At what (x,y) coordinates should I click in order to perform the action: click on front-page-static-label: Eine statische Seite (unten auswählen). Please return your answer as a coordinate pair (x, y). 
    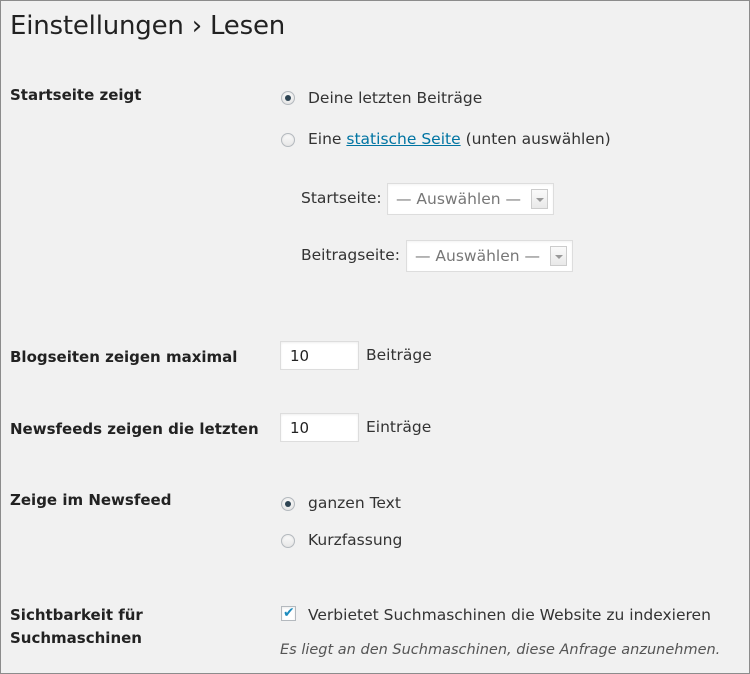
    Looking at the image, I should click on (459, 139).